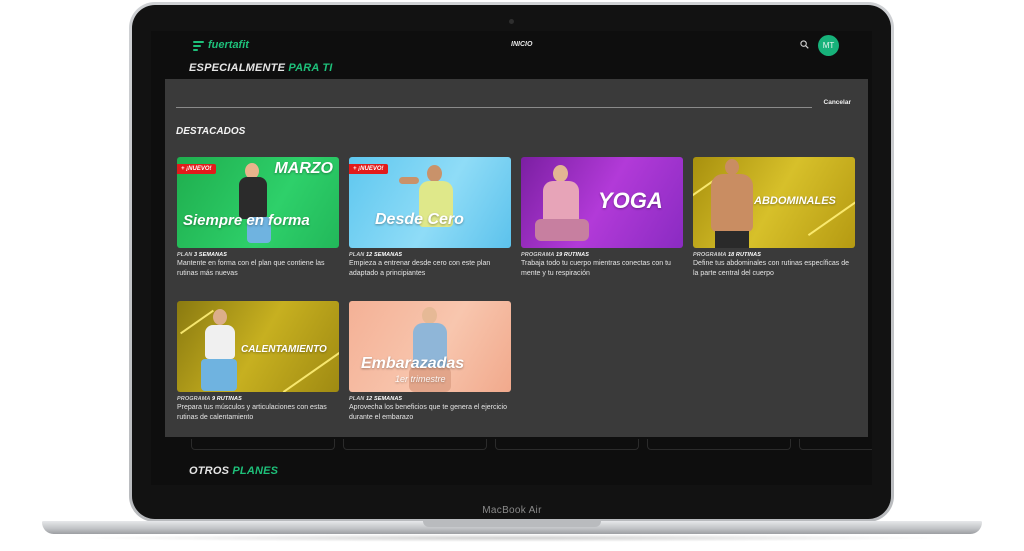 Image resolution: width=1024 pixels, height=551 pixels. Describe the element at coordinates (211, 131) in the screenshot. I see `featured-heading: DESTACADOS` at that location.